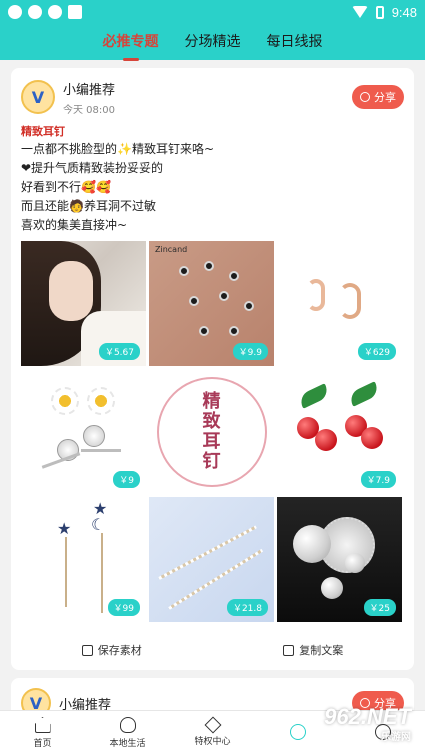 The height and width of the screenshot is (755, 425). Describe the element at coordinates (359, 12) in the screenshot. I see `wifi-icon` at that location.